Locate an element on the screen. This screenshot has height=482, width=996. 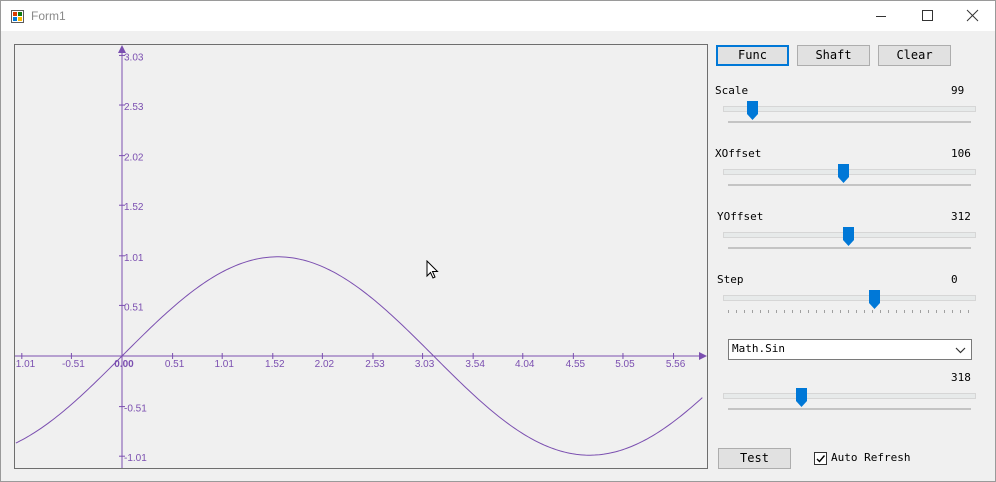
xoffset-slider-ticks is located at coordinates (849, 185).